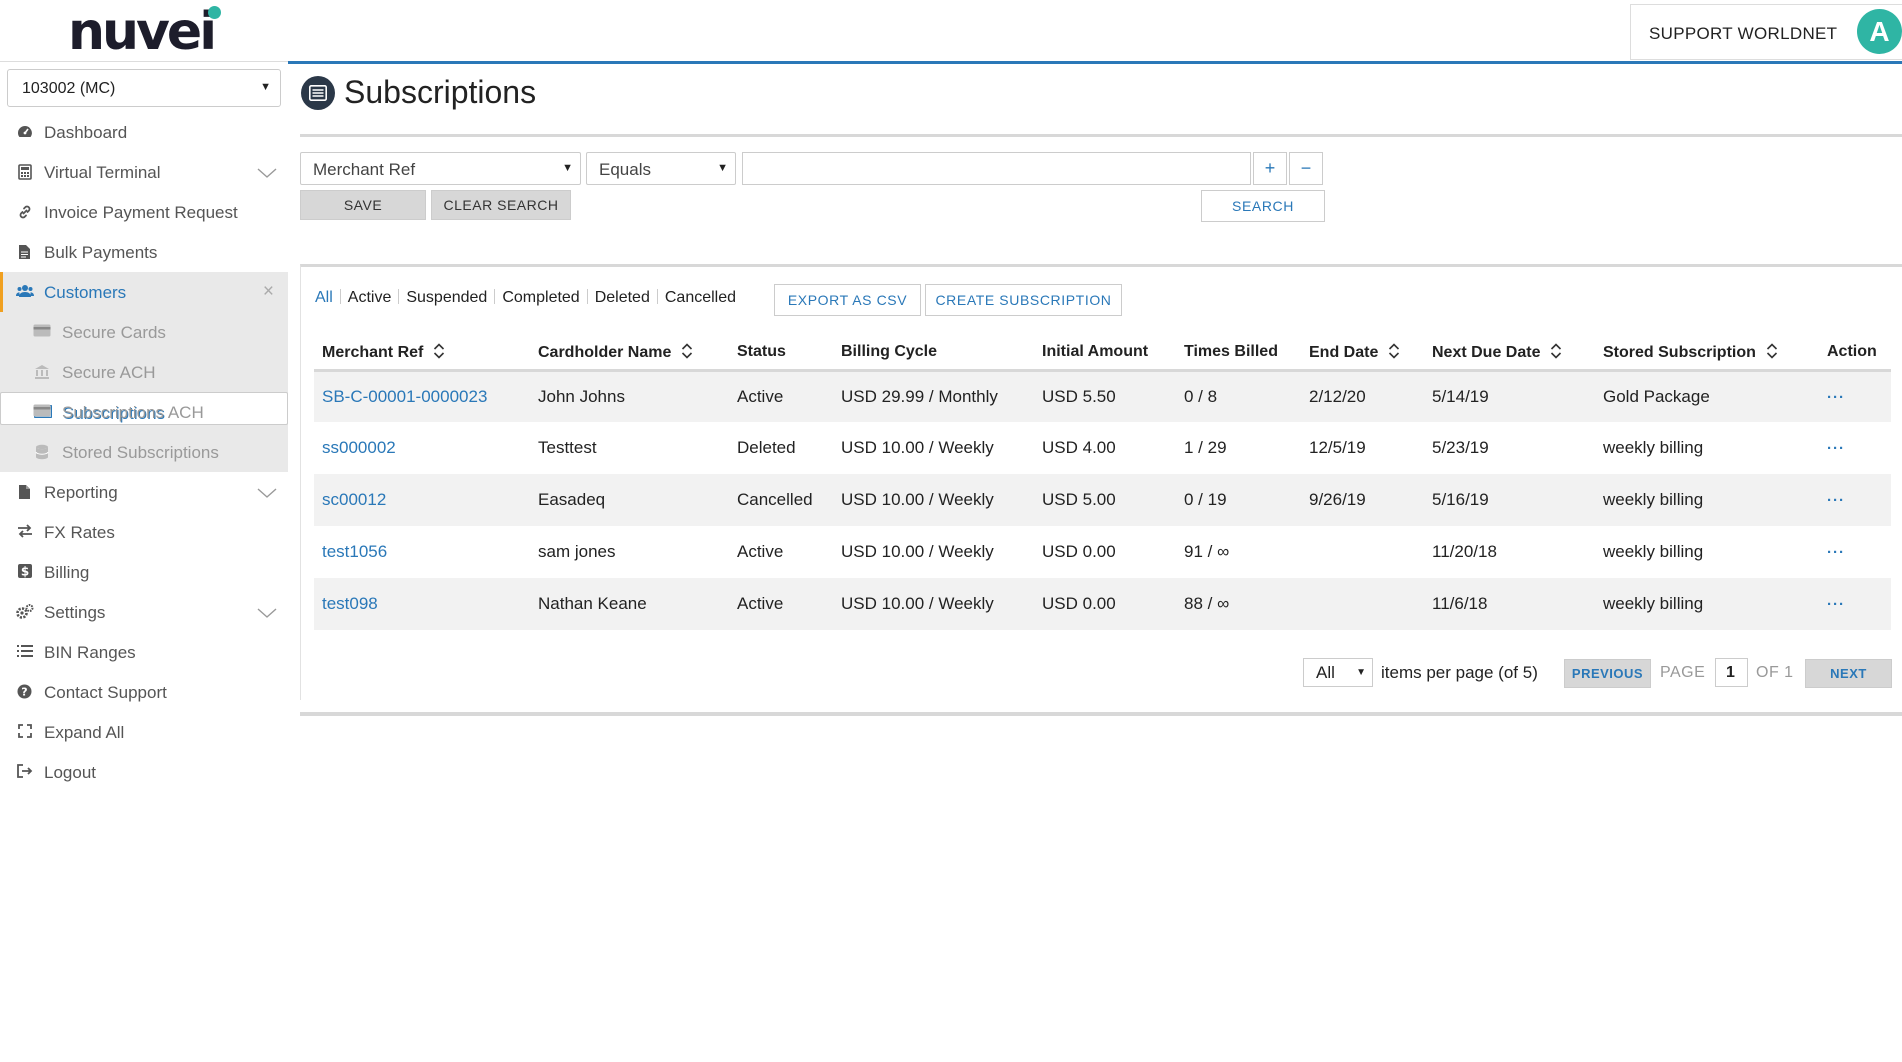 The image size is (1902, 1062). I want to click on caret-down-icon: ▼, so click(265, 87).